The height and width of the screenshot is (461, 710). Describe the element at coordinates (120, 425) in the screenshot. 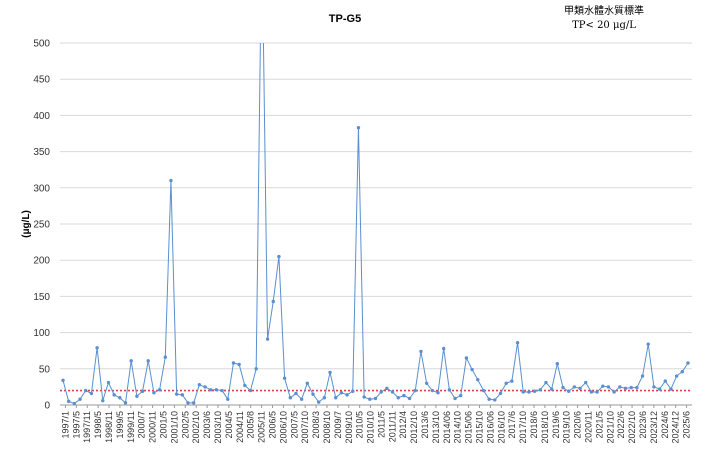

I see `x-tick-label: 1999/5` at that location.